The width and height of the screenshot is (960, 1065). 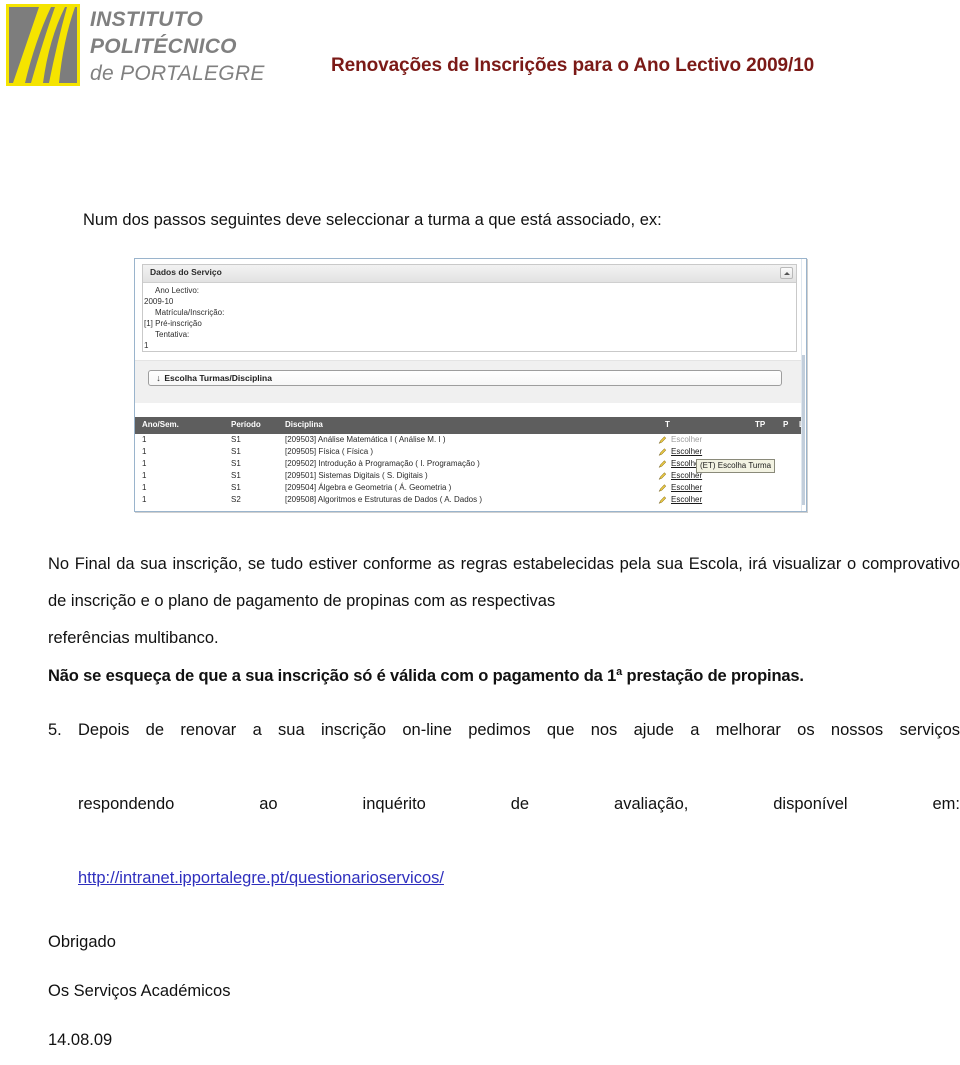 What do you see at coordinates (786, 424) in the screenshot?
I see `column-header-p: P` at bounding box center [786, 424].